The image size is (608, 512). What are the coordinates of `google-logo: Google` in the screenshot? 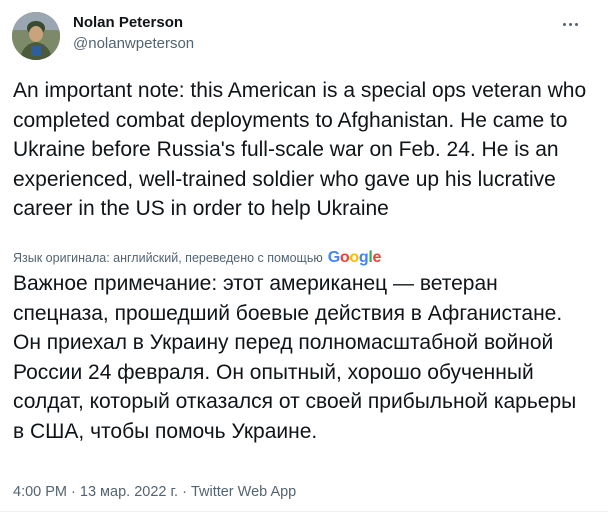 It's located at (354, 257).